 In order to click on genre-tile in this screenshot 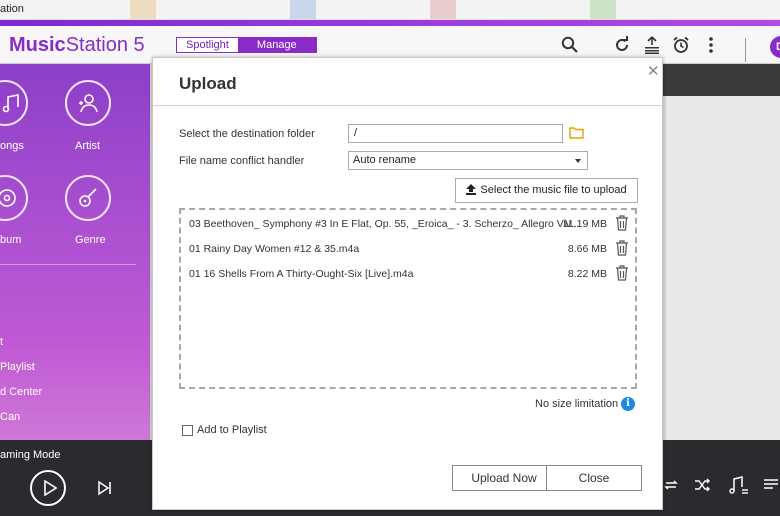, I will do `click(88, 198)`.